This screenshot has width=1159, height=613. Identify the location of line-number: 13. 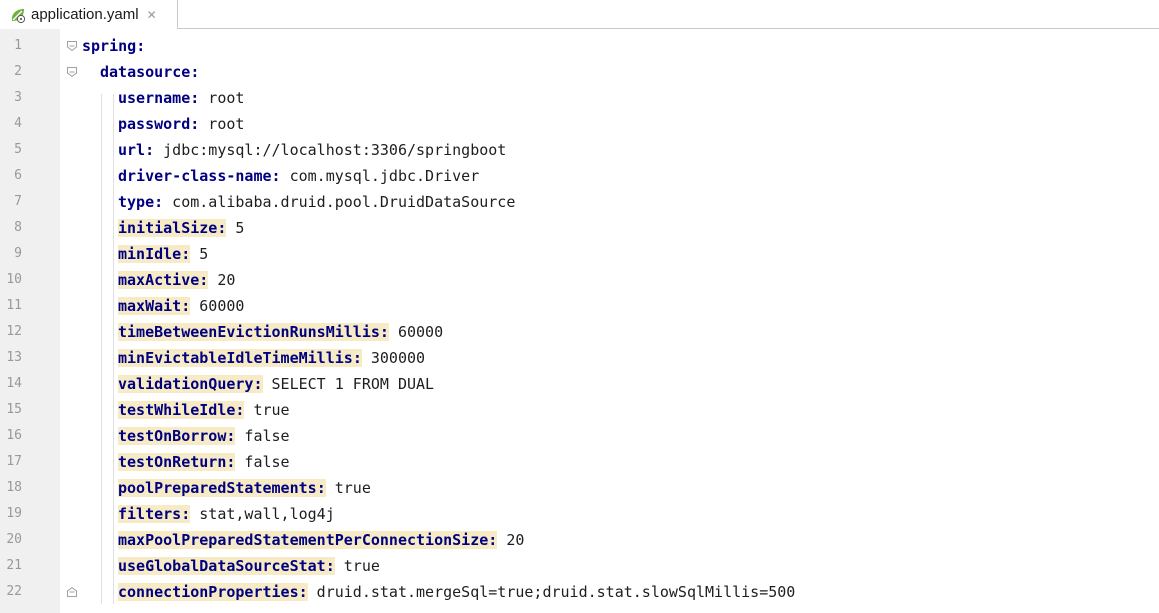
(14, 357).